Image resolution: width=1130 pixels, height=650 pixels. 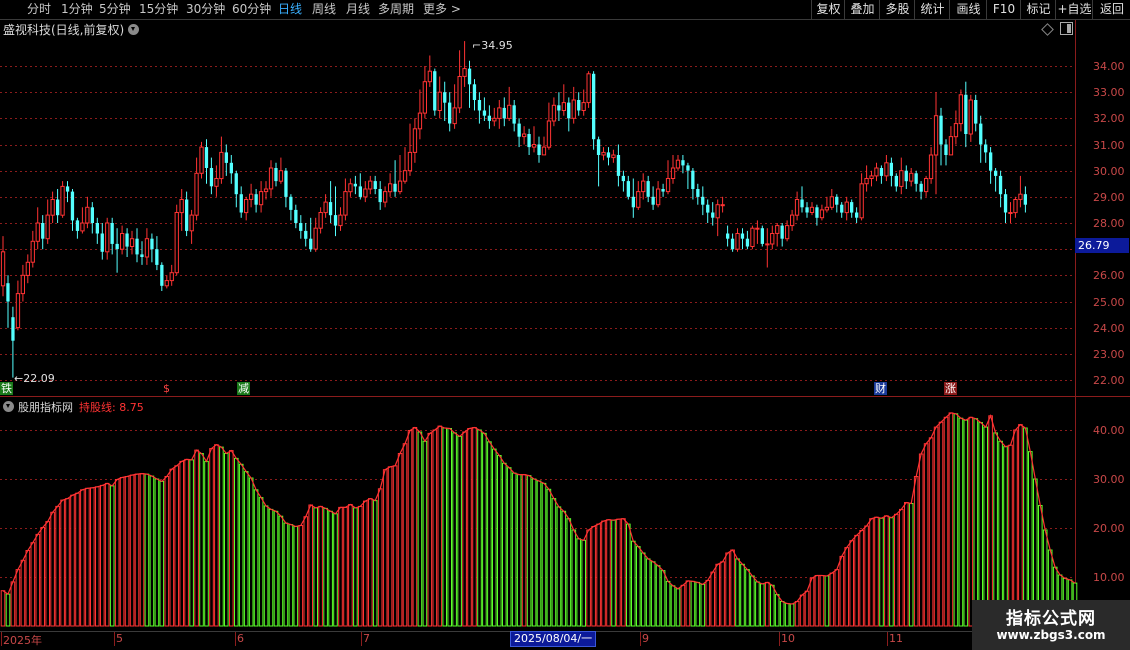 I want to click on event-tag: 铁, so click(x=6, y=388).